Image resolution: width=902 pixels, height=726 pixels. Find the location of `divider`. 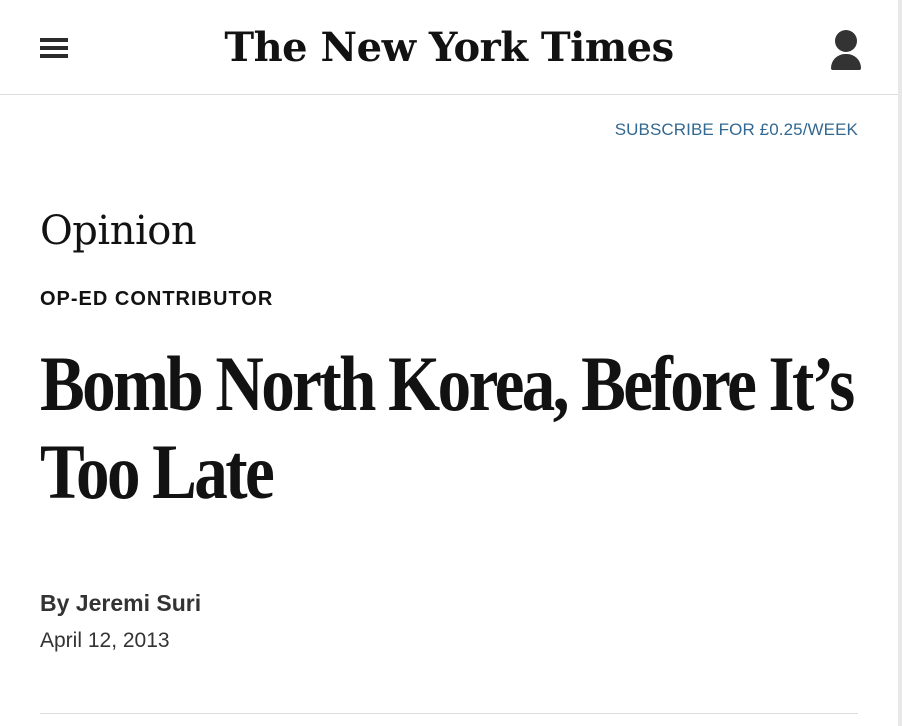

divider is located at coordinates (449, 713).